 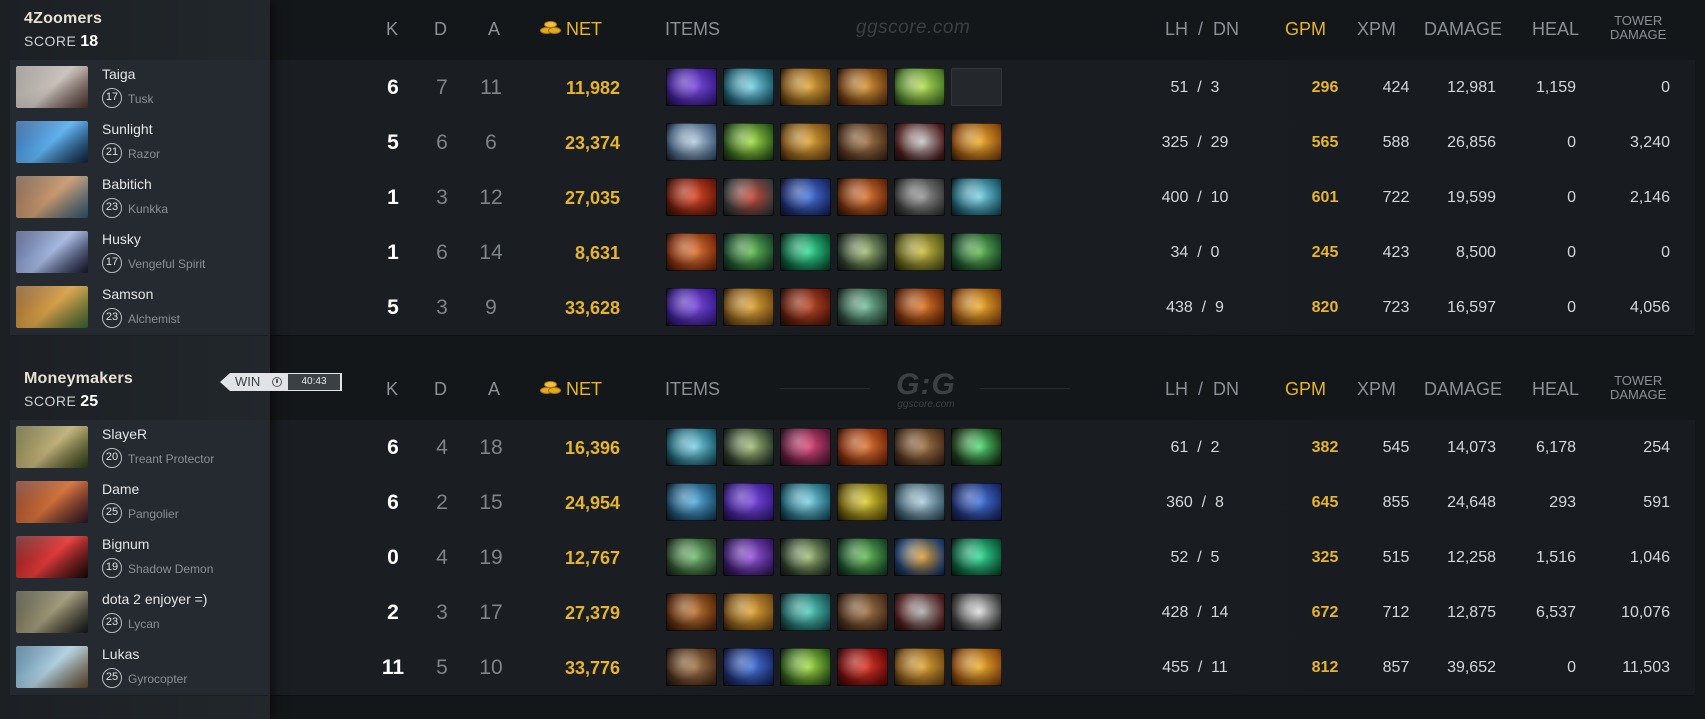 What do you see at coordinates (139, 448) in the screenshot?
I see `player-card: SlayeR 20 Treant Protector` at bounding box center [139, 448].